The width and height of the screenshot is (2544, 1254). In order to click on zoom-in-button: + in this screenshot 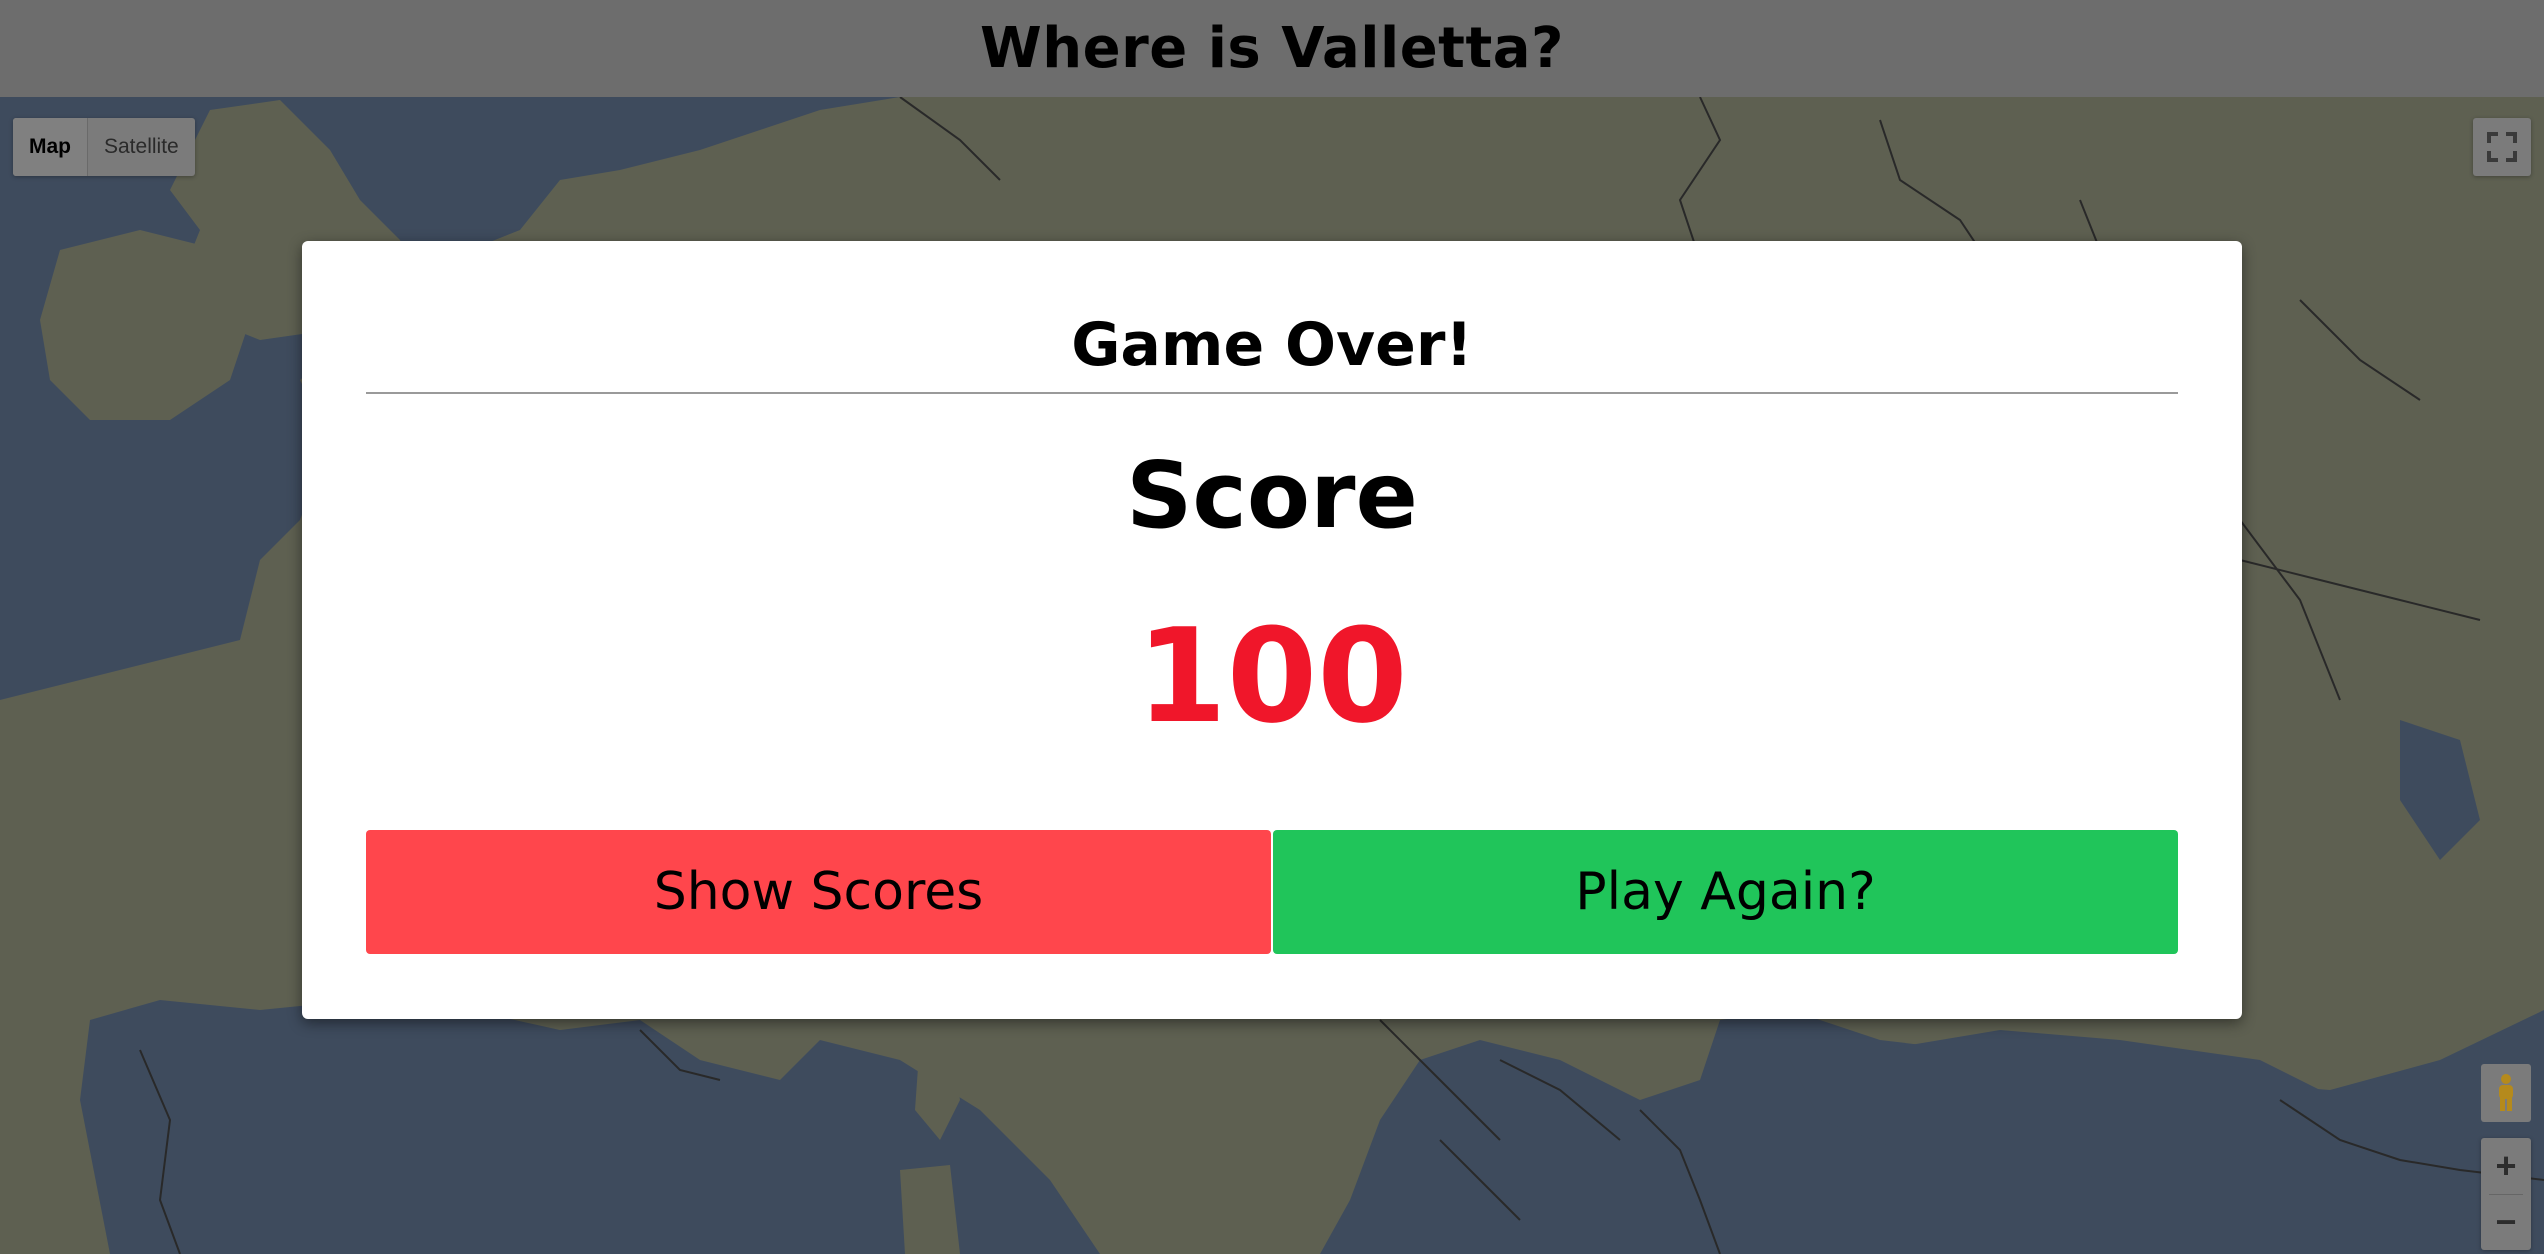, I will do `click(2506, 1166)`.